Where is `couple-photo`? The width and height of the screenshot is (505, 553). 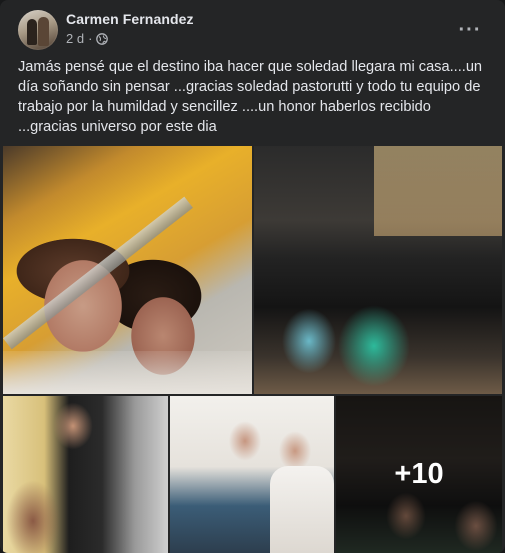
couple-photo is located at coordinates (252, 474).